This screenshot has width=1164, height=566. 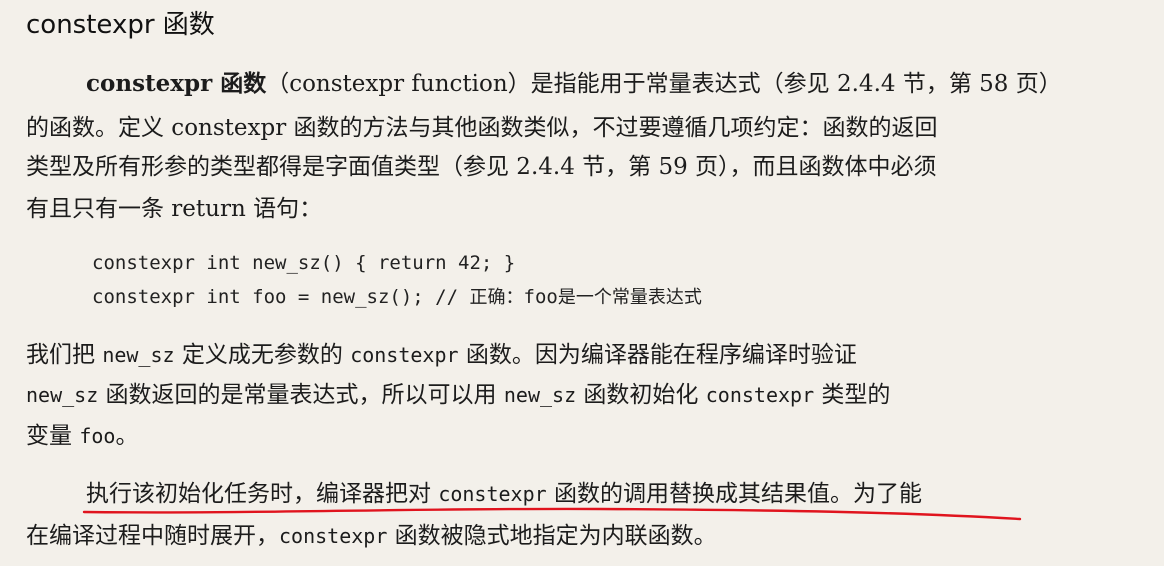 I want to click on para1-line4: 有且只有一条 return 语句：, so click(x=174, y=209).